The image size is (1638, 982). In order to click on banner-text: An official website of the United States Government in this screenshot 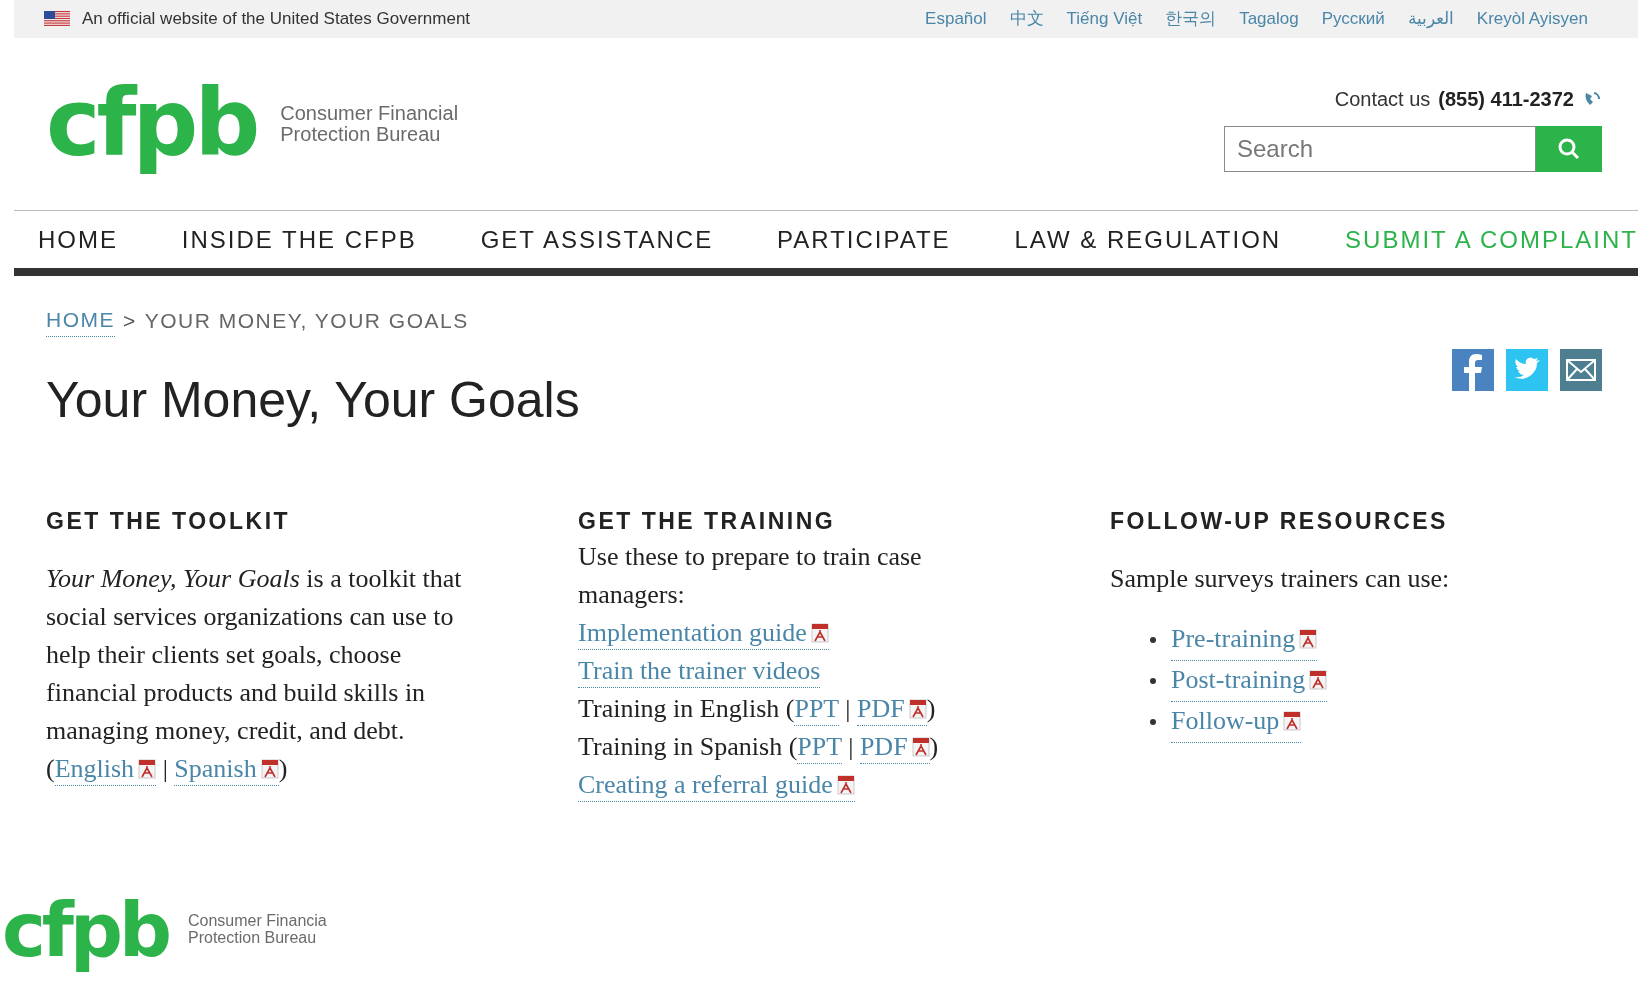, I will do `click(276, 19)`.